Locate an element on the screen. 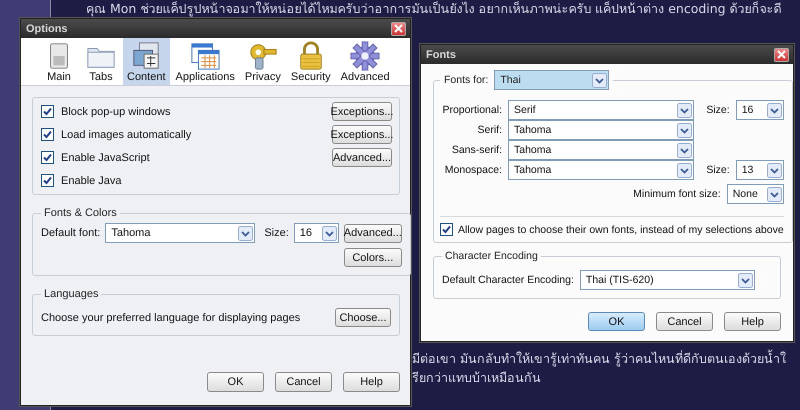  toolbar-tab: Applications is located at coordinates (205, 61).